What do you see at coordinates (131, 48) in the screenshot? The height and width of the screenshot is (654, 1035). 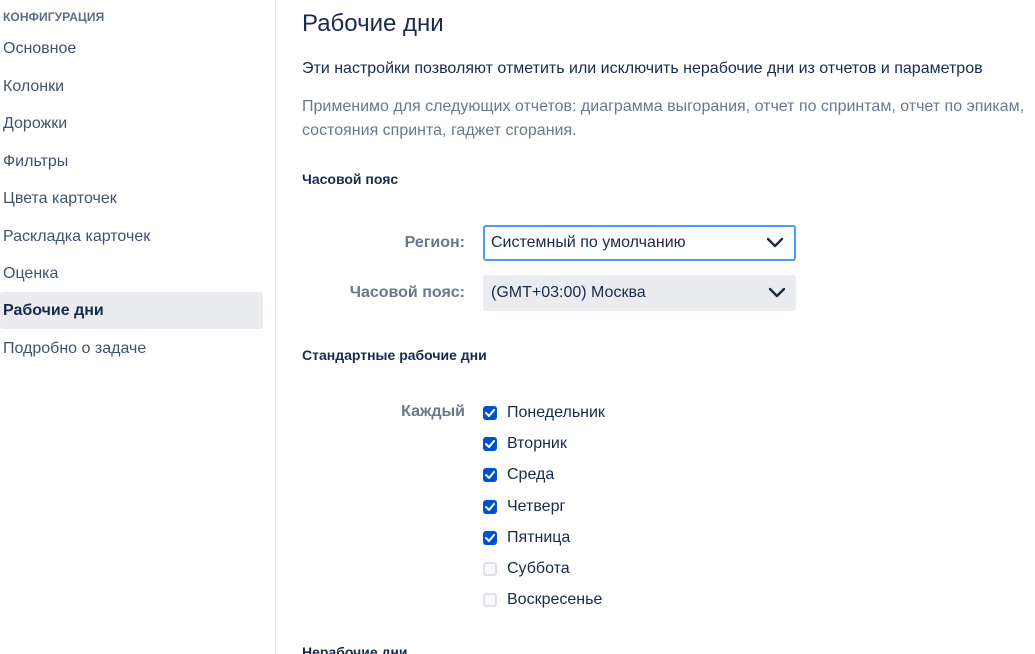 I see `sidebar-item-general: Основное` at bounding box center [131, 48].